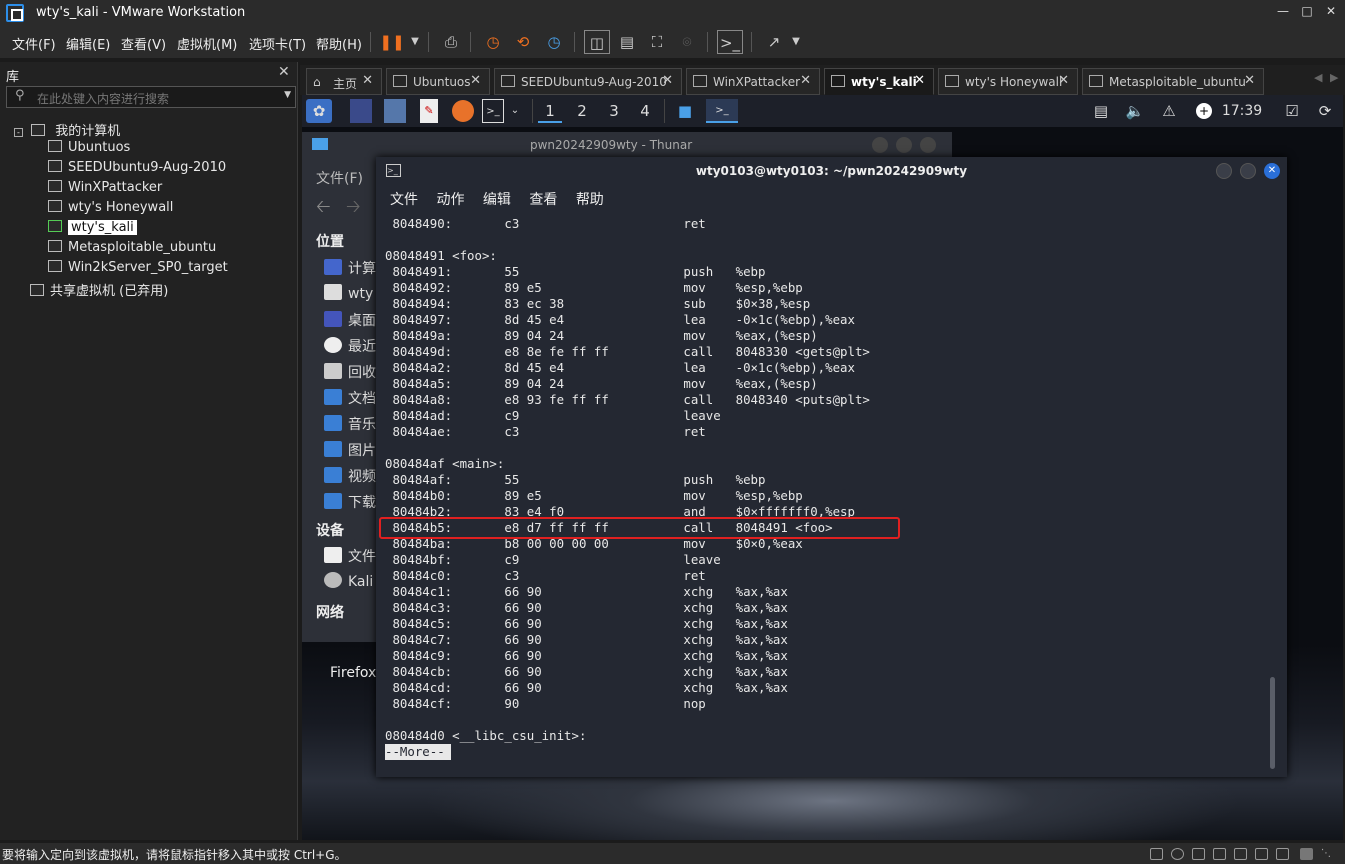 The width and height of the screenshot is (1345, 864). I want to click on hard-disk-icon, so click(1156, 854).